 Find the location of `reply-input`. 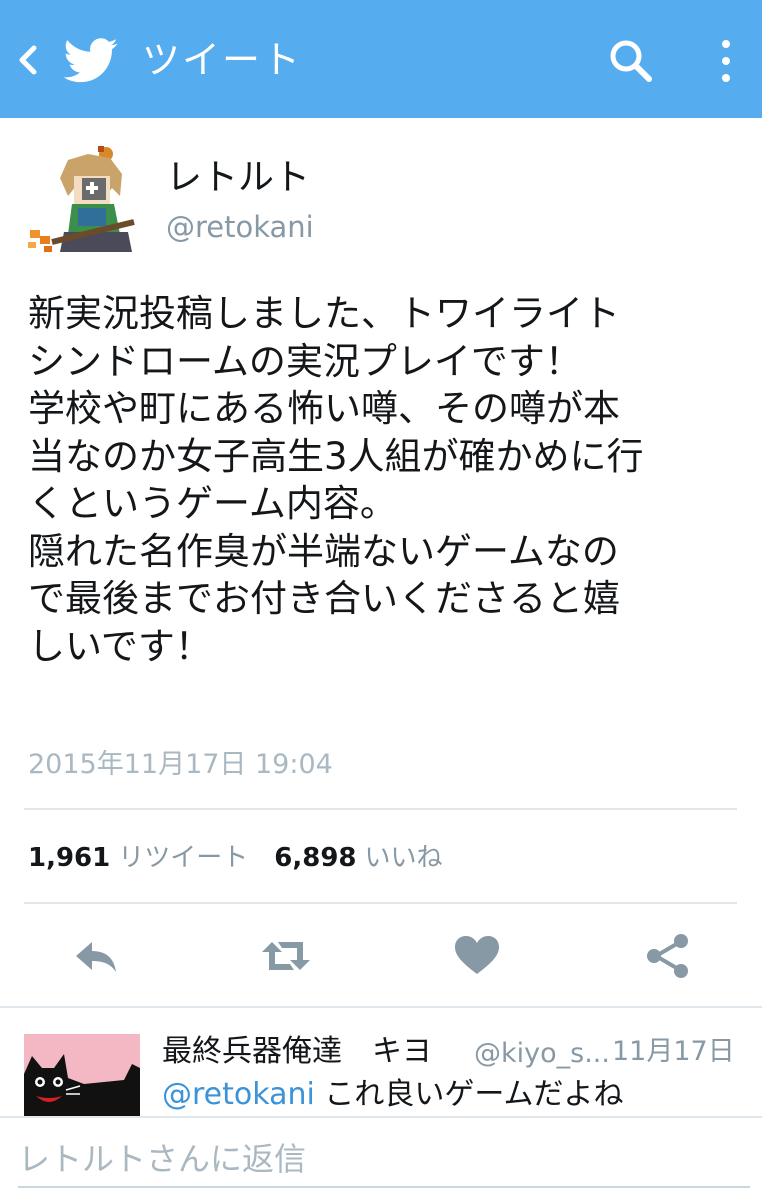

reply-input is located at coordinates (381, 1159).